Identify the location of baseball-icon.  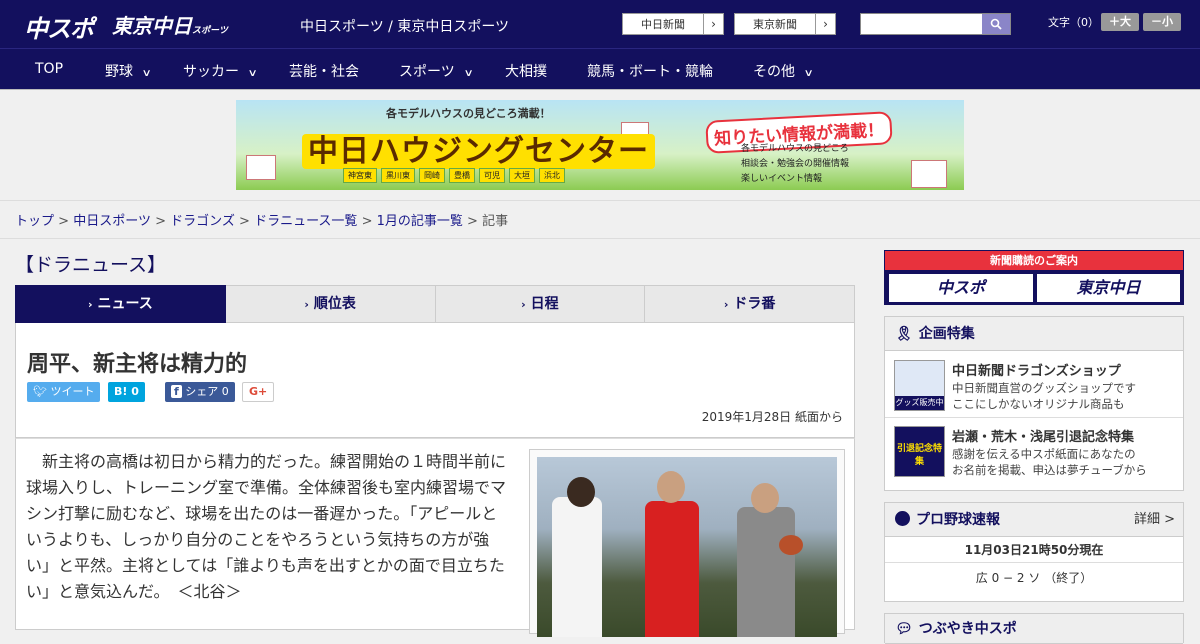
(902, 518).